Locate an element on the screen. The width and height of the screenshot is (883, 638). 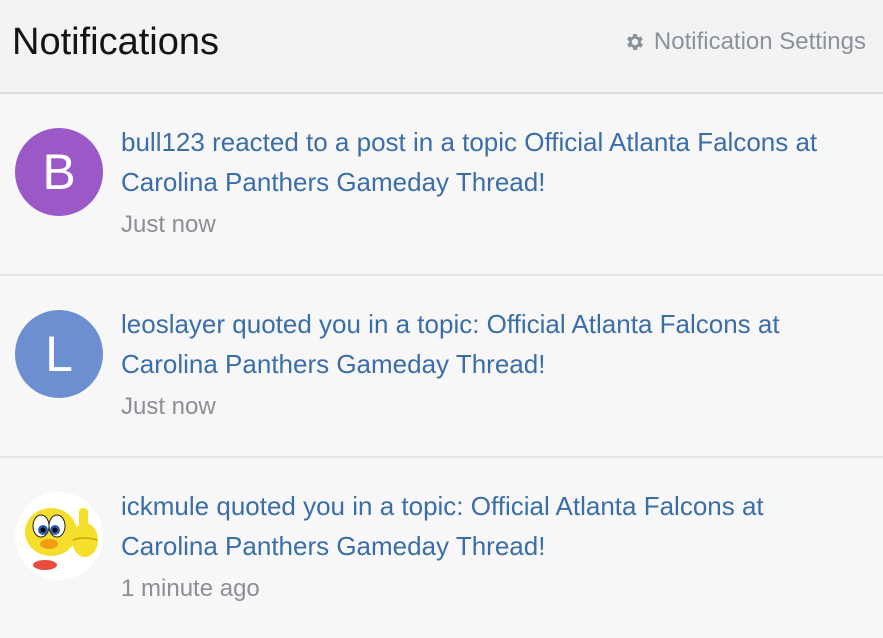
tweety-bird-avatar-icon is located at coordinates (59, 536).